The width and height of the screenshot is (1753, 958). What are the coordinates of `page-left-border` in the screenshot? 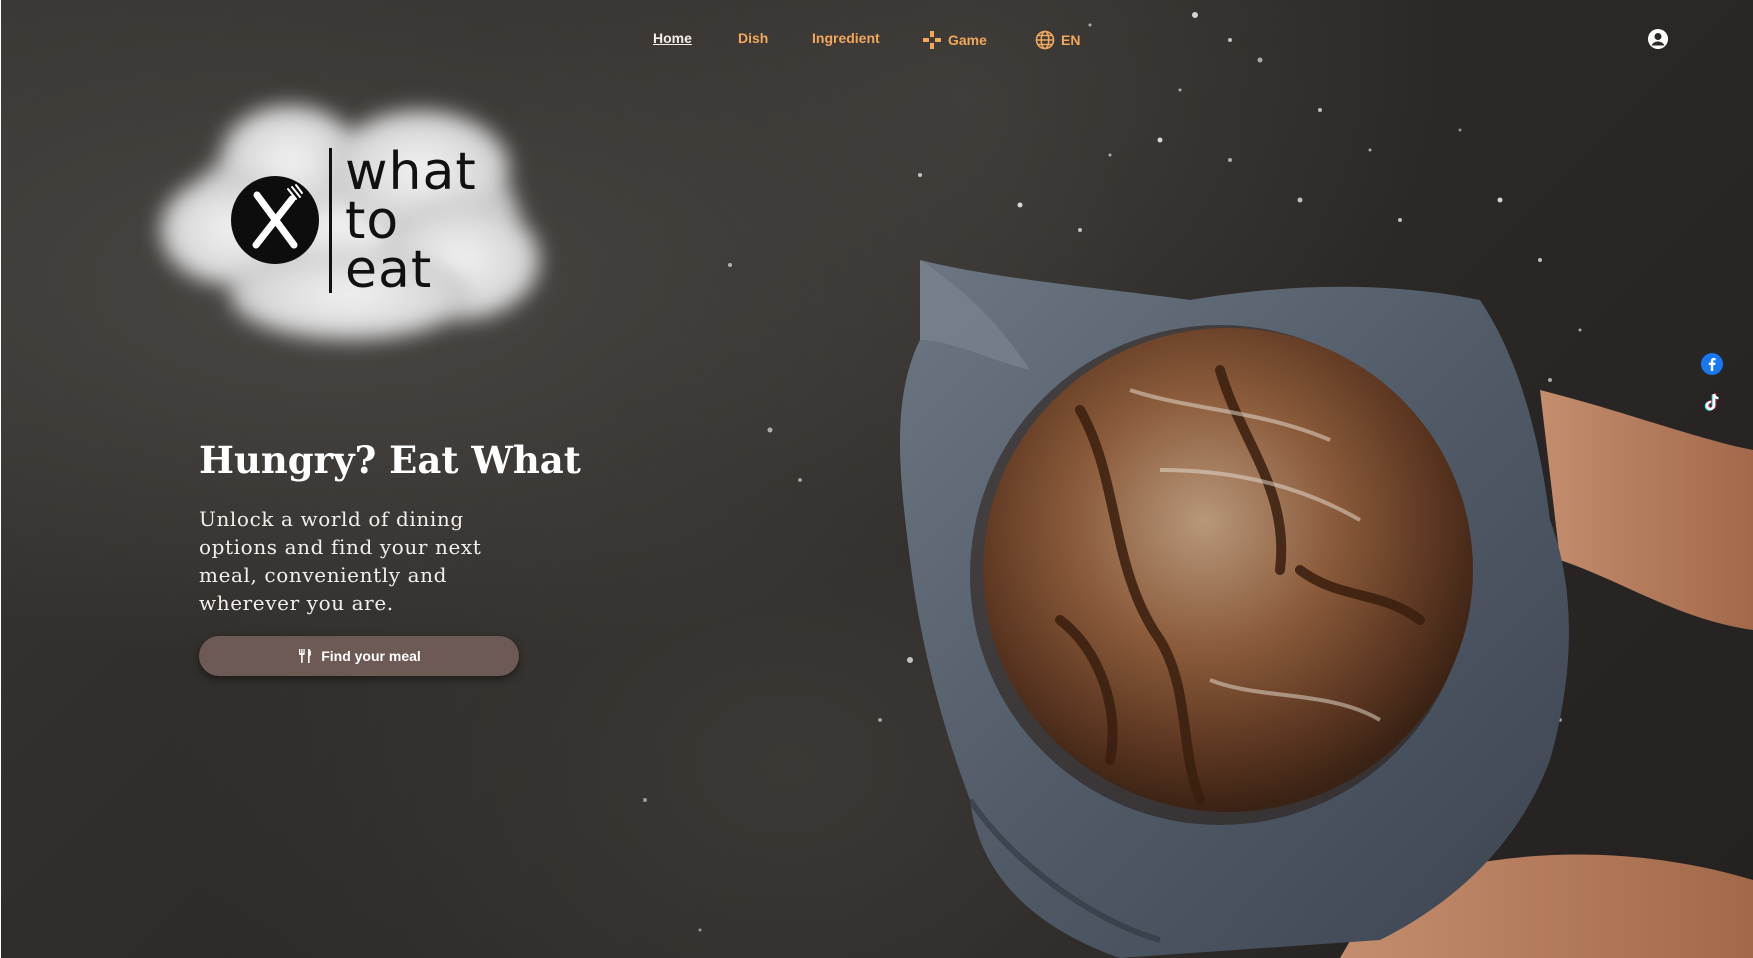 It's located at (0, 479).